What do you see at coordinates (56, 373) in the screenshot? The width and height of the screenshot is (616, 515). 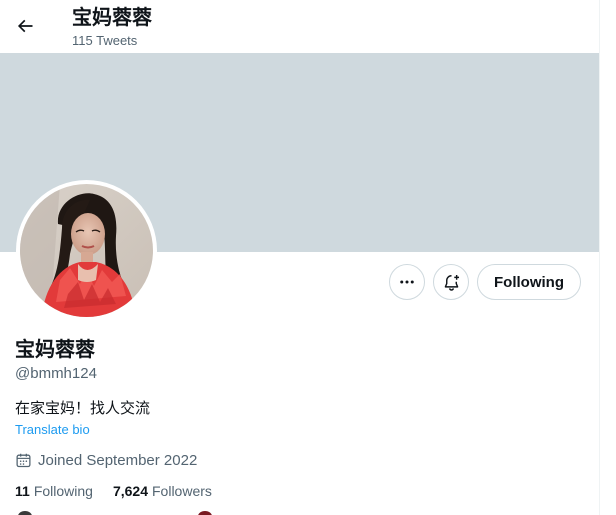 I see `user-handle: @bmmh124` at bounding box center [56, 373].